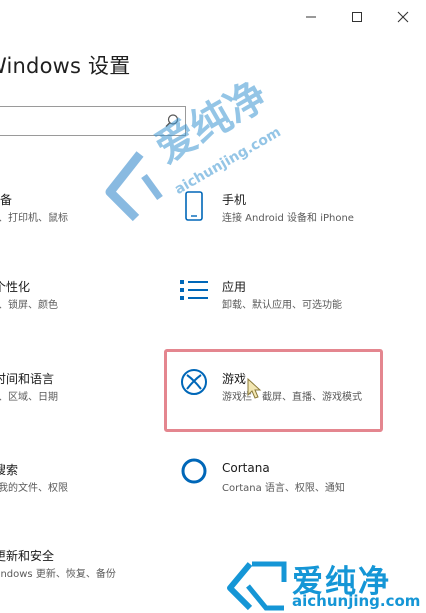 The image size is (426, 613). I want to click on watermark-top: 爱纯净 aichunjing.com, so click(200, 165).